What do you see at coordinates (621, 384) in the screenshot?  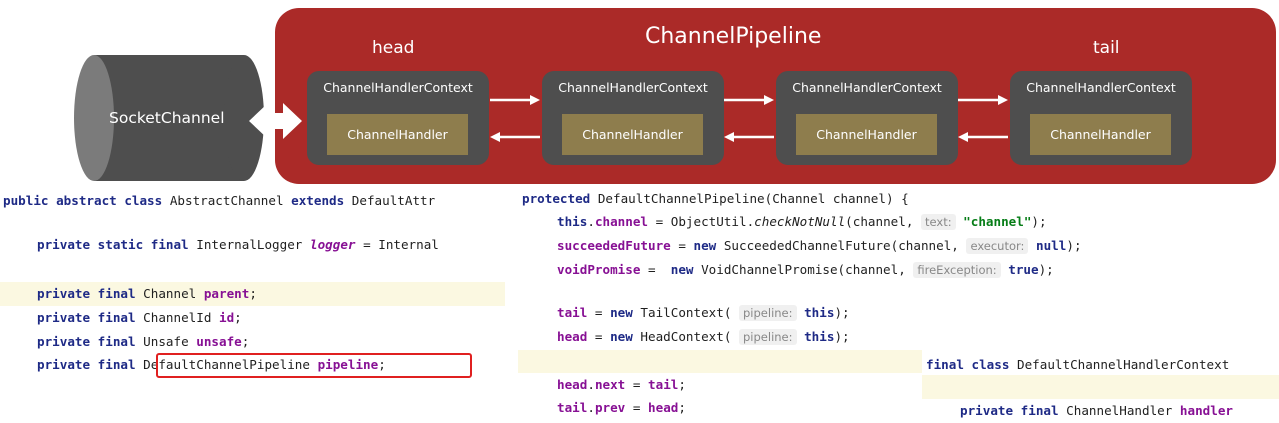 I see `line-head-next: head.next = tail;` at bounding box center [621, 384].